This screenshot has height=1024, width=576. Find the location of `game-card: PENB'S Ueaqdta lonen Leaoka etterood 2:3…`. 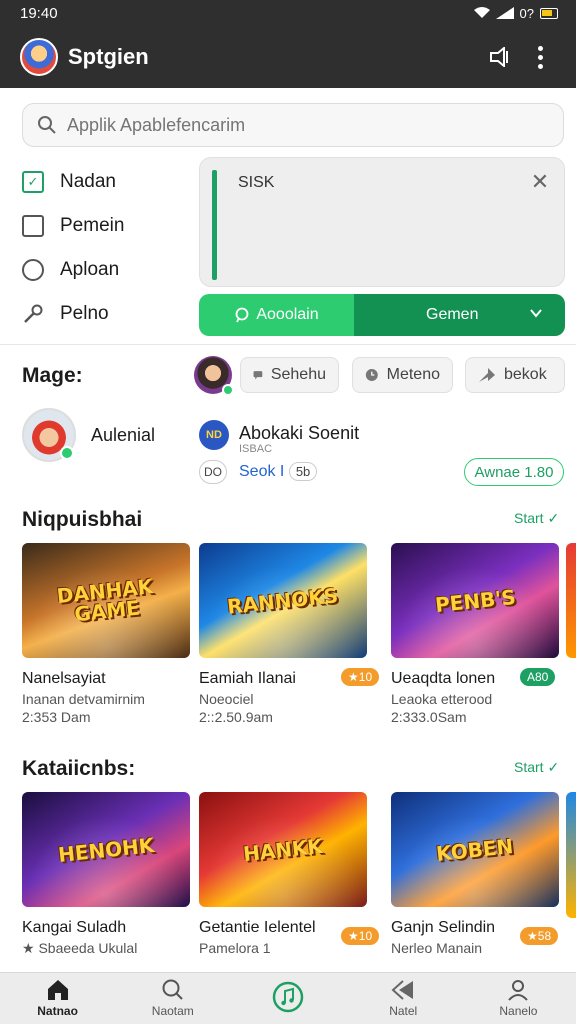

game-card: PENB'S Ueaqdta lonen Leaoka etterood 2:3… is located at coordinates (475, 634).